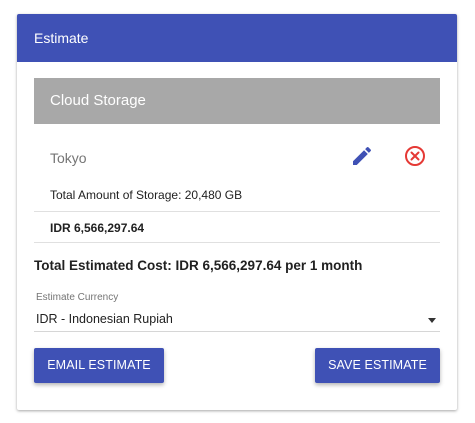 The image size is (475, 423). I want to click on circle-x-icon, so click(415, 156).